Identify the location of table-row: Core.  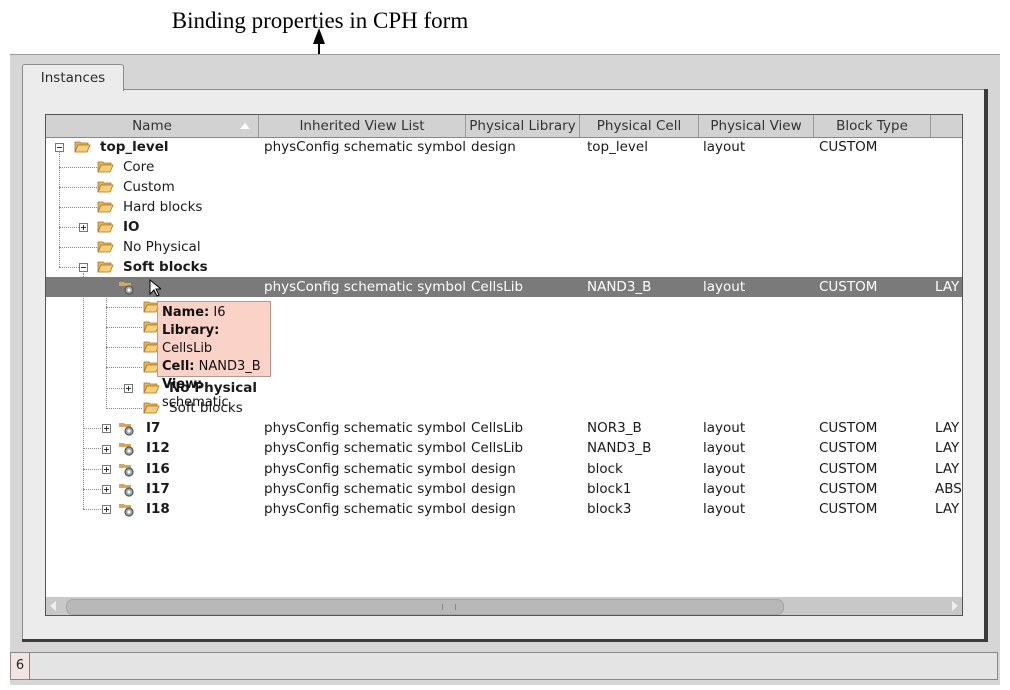
(504, 167).